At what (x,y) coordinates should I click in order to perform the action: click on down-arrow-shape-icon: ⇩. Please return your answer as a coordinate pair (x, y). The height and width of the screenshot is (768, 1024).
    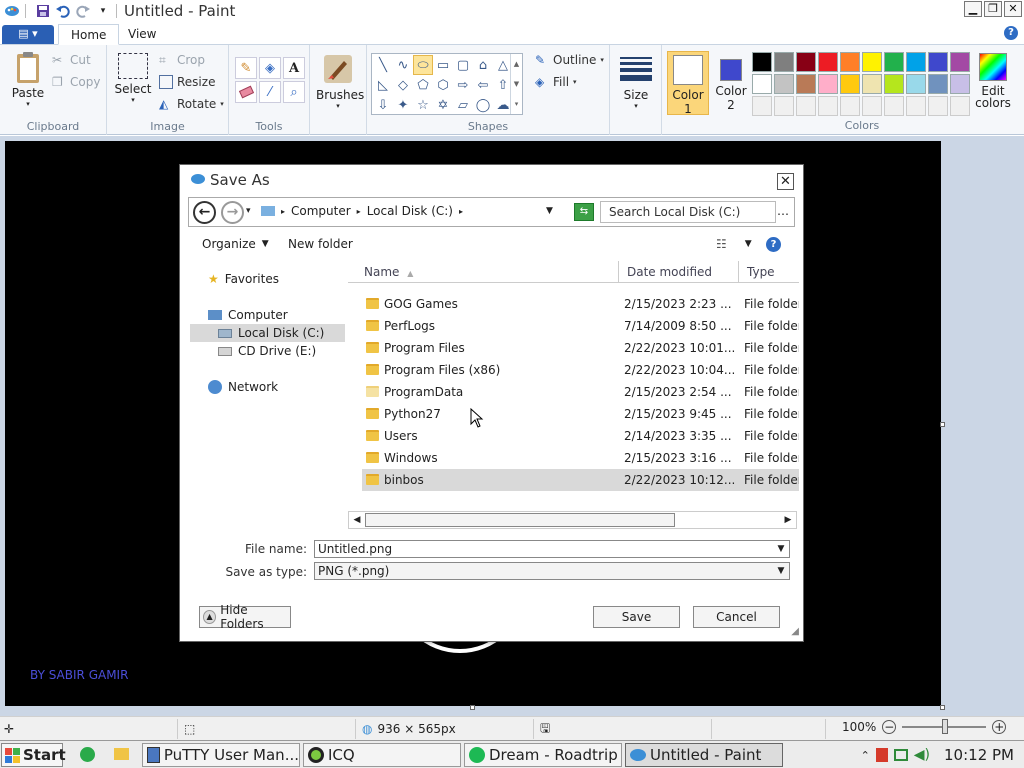
    Looking at the image, I should click on (383, 105).